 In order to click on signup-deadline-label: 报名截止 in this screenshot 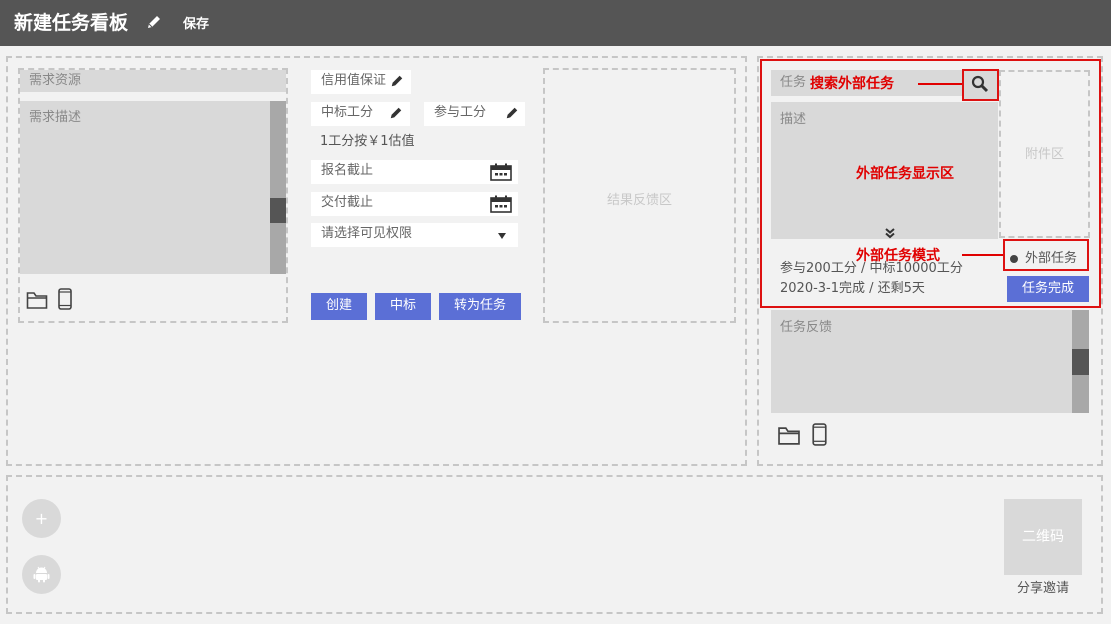, I will do `click(347, 170)`.